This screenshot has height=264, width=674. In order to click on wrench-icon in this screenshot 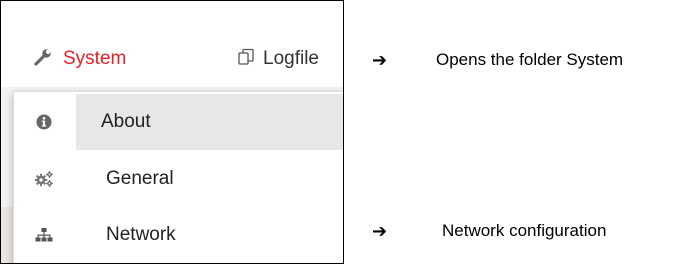, I will do `click(43, 59)`.